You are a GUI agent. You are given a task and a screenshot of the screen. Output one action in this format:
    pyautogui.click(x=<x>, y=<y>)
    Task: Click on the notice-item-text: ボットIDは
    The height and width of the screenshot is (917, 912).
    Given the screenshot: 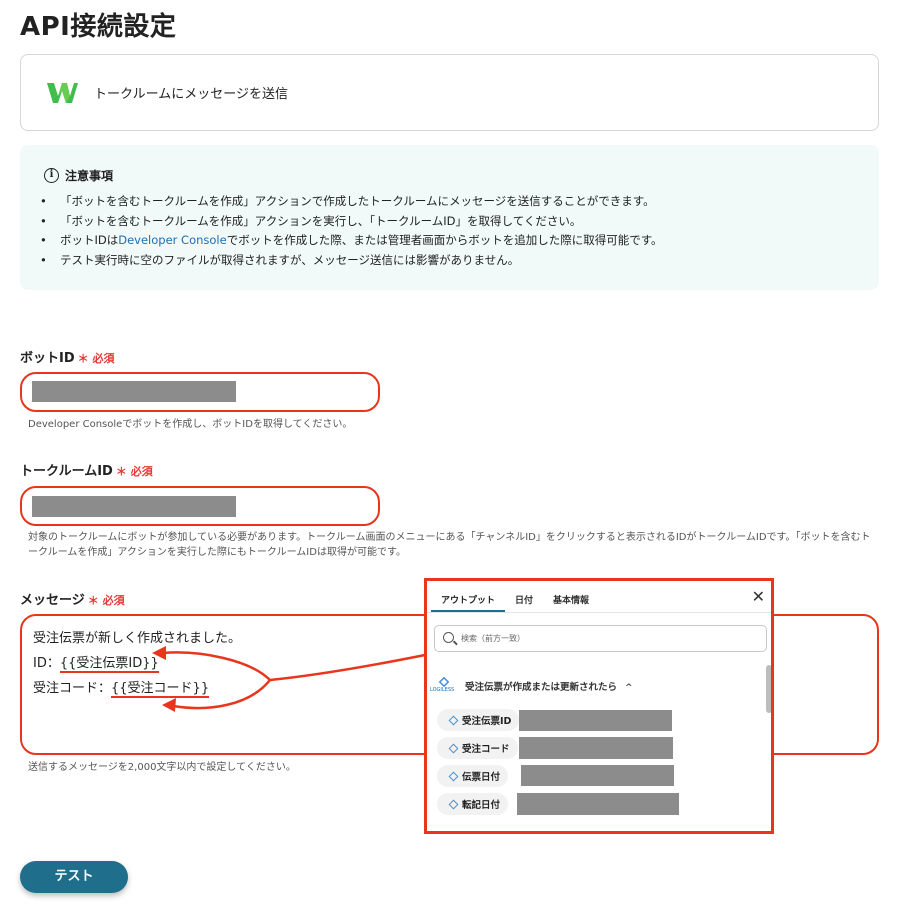 What is the action you would take?
    pyautogui.click(x=89, y=240)
    